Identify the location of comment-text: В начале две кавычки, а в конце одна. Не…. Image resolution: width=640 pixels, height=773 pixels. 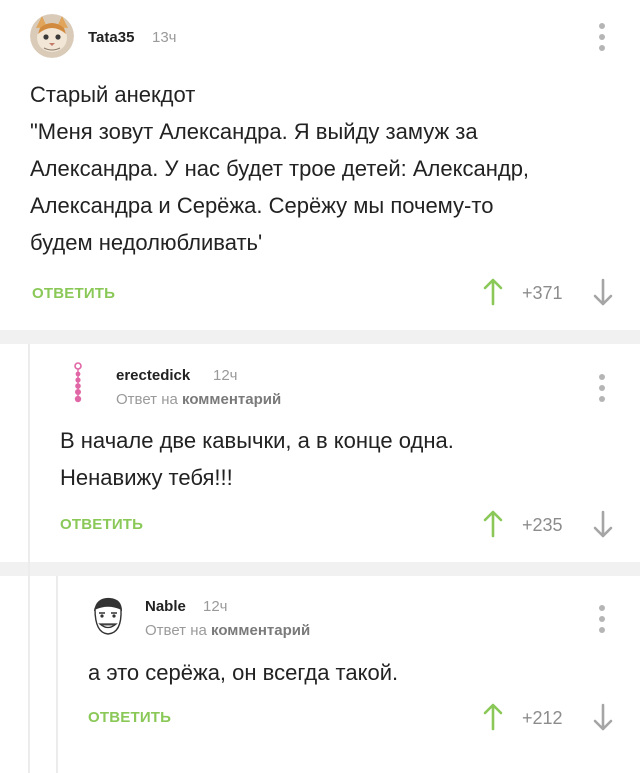
(340, 459).